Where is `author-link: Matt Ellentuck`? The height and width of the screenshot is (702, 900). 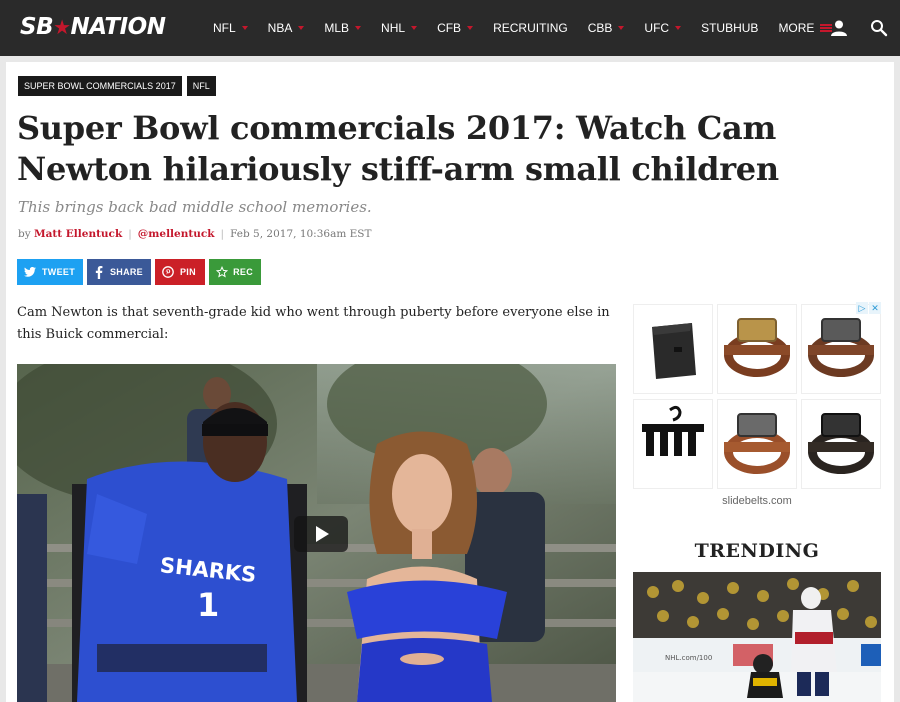
author-link: Matt Ellentuck is located at coordinates (78, 234).